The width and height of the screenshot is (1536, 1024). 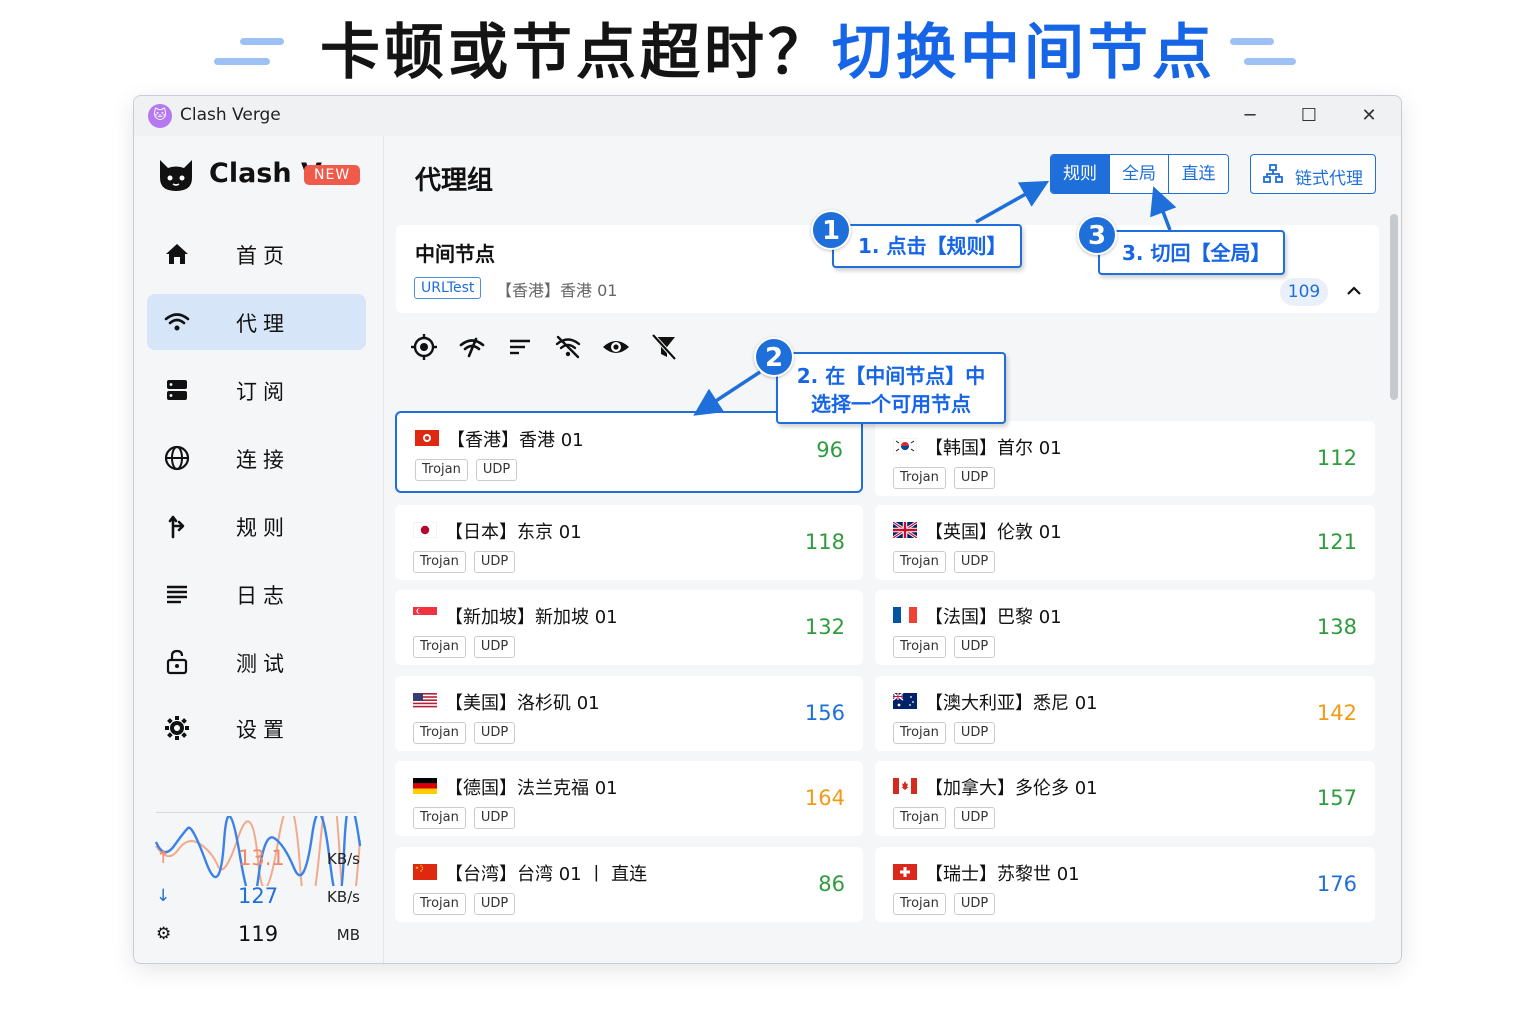 I want to click on step2-badge: 2, so click(x=774, y=357).